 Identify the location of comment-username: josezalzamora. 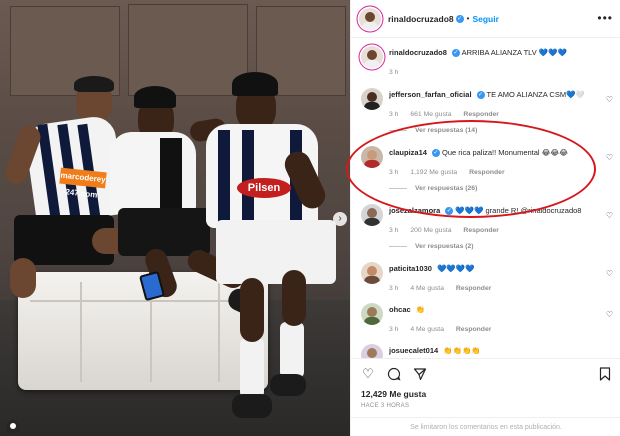
(414, 210).